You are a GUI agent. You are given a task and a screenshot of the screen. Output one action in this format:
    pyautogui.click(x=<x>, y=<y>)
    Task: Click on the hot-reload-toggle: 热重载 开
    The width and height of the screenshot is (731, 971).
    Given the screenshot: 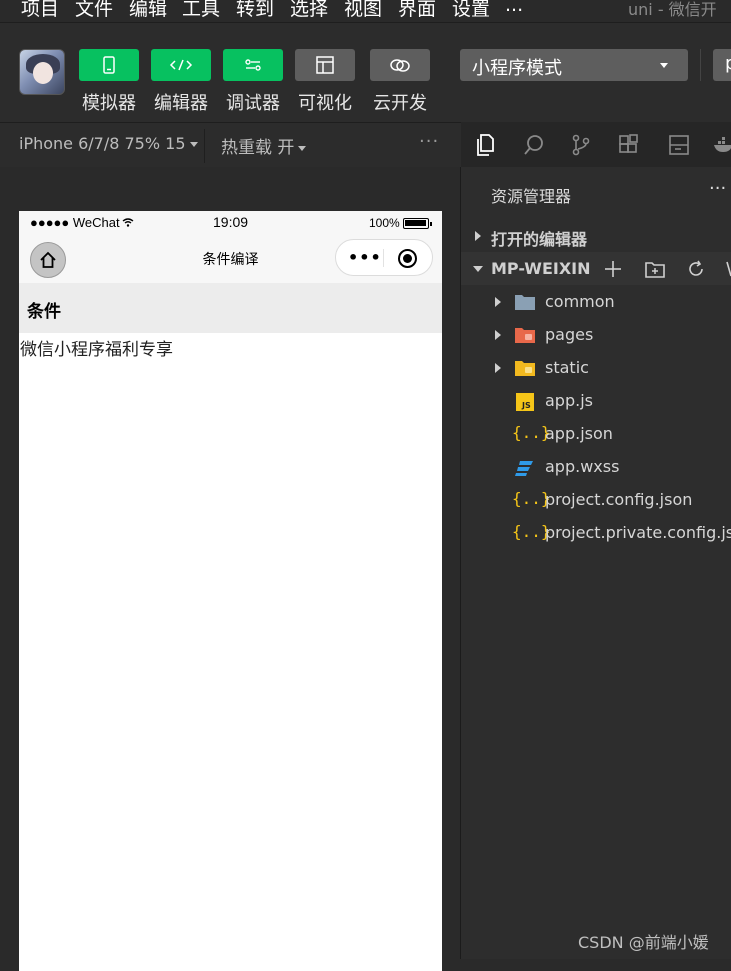 What is the action you would take?
    pyautogui.click(x=264, y=145)
    